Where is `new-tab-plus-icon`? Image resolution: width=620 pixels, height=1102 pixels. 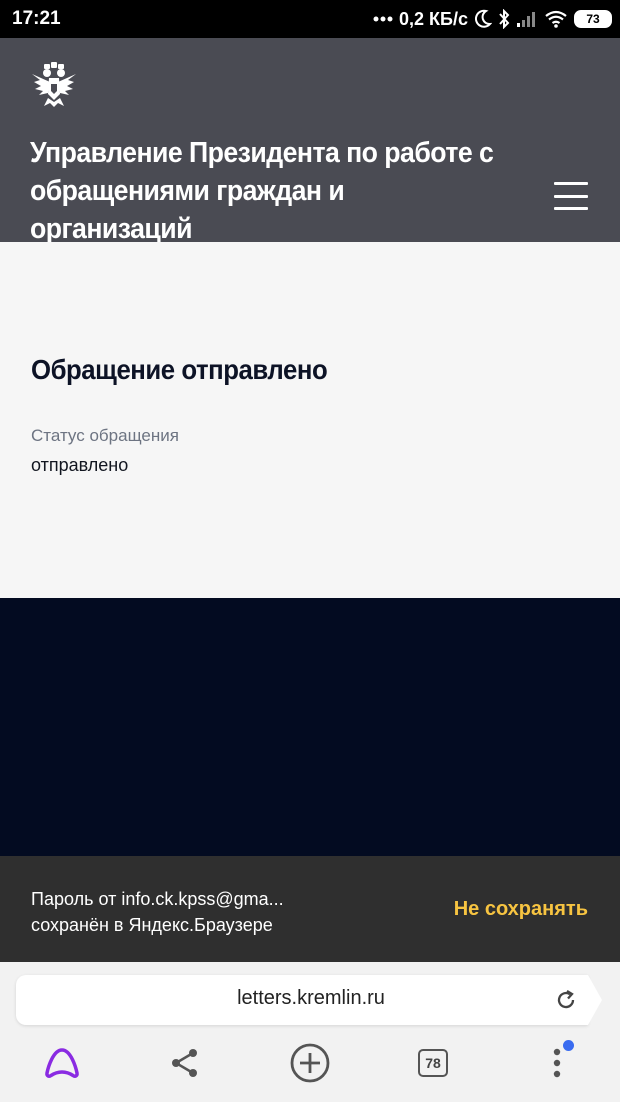 new-tab-plus-icon is located at coordinates (310, 1063).